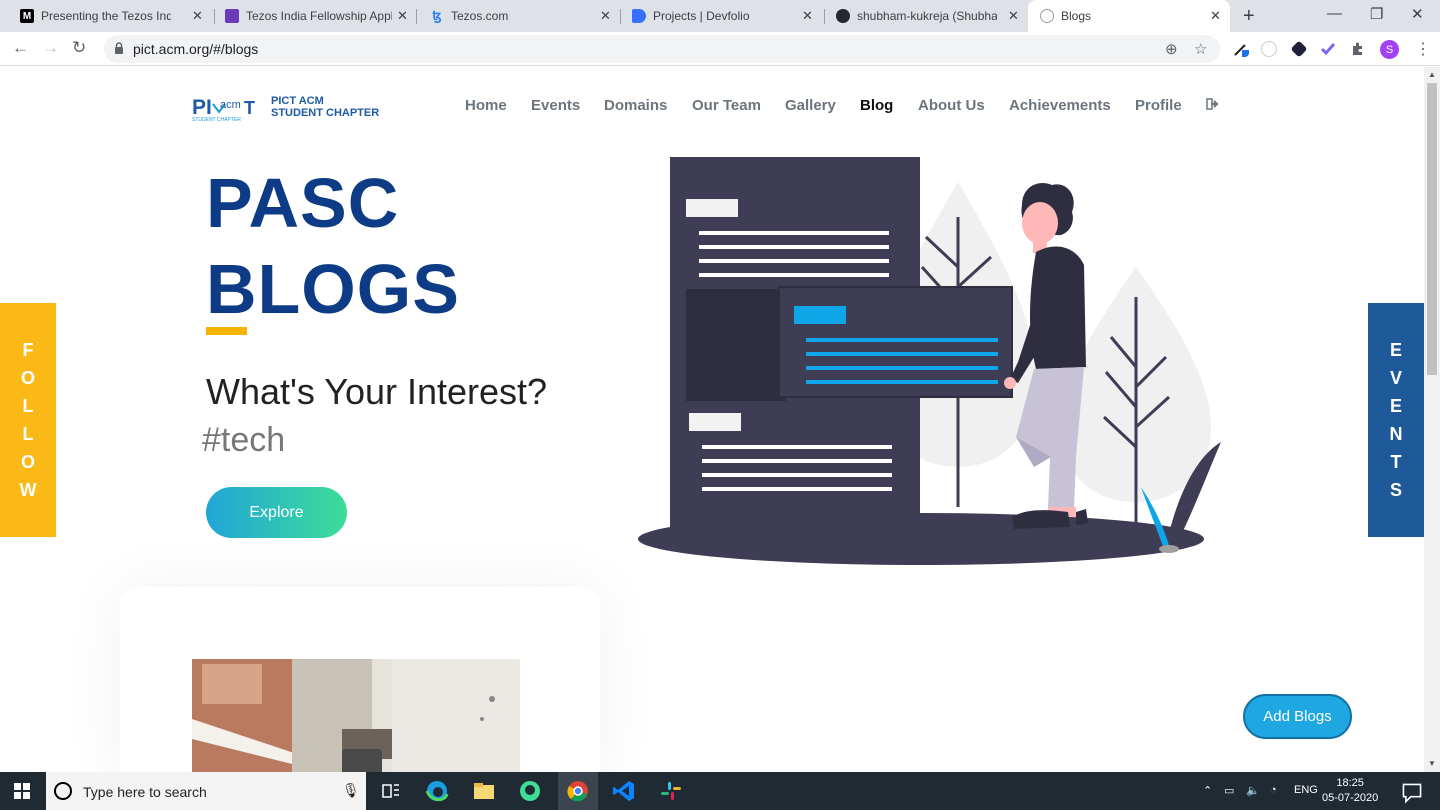  Describe the element at coordinates (555, 105) in the screenshot. I see `nav-events: Events` at that location.